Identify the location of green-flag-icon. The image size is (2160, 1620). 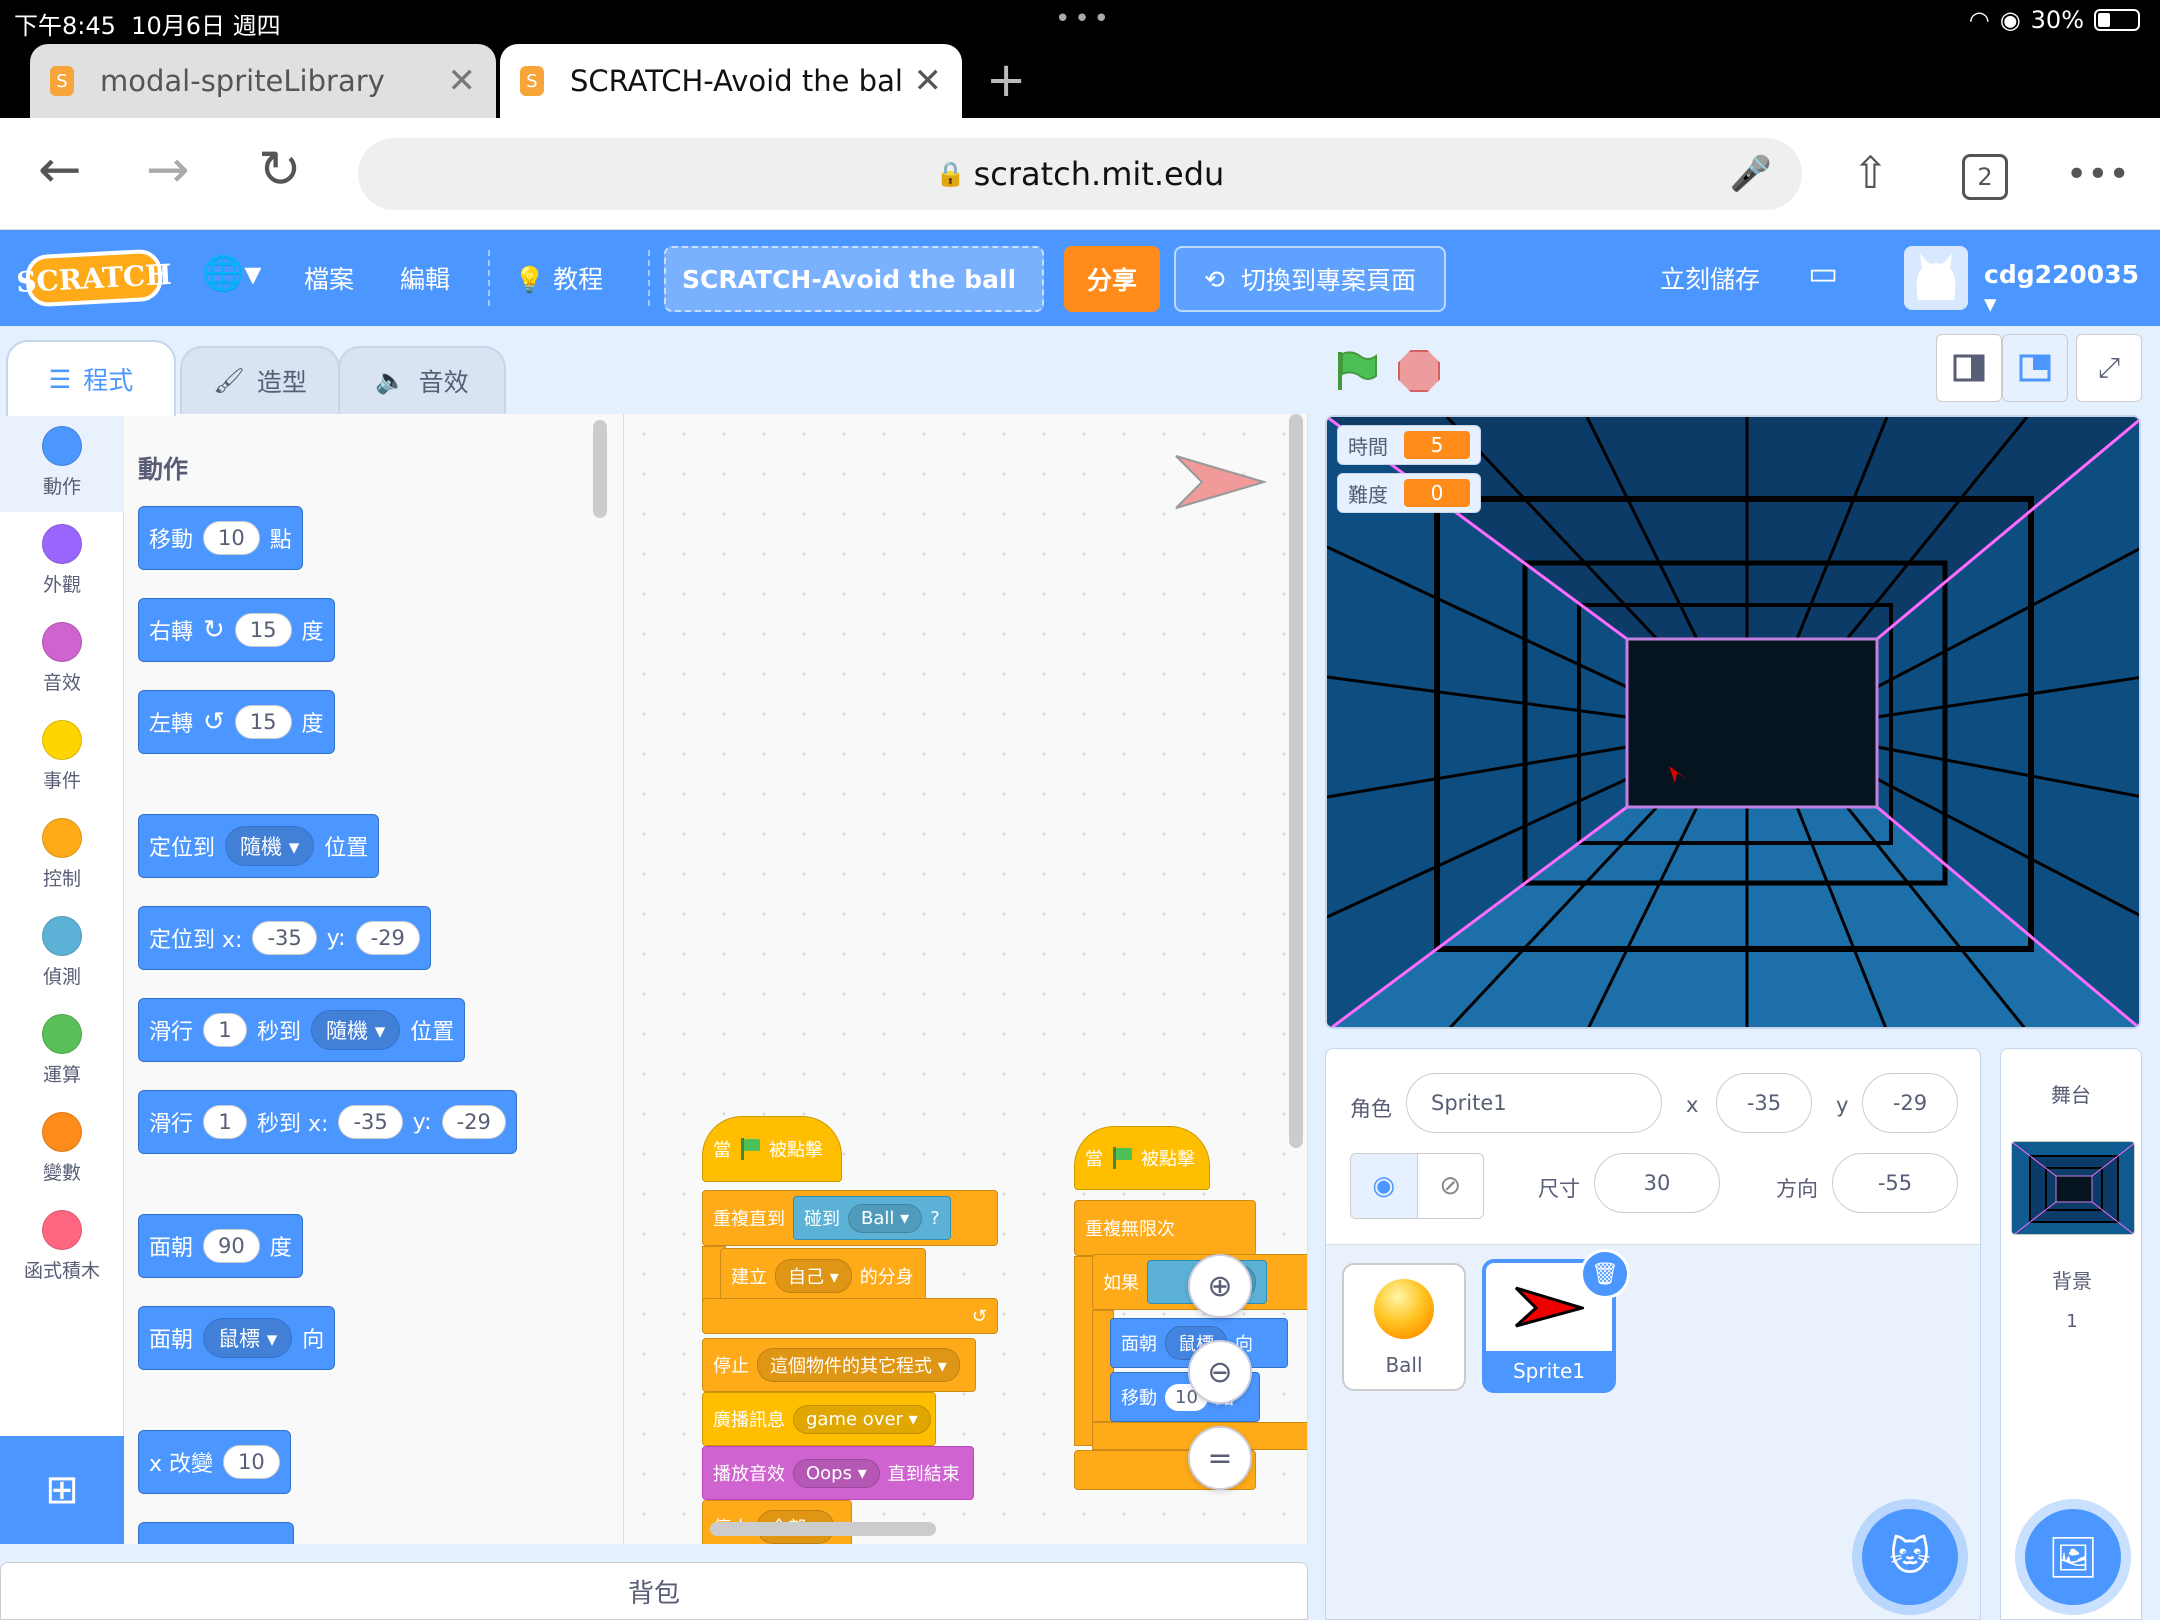
(1356, 370).